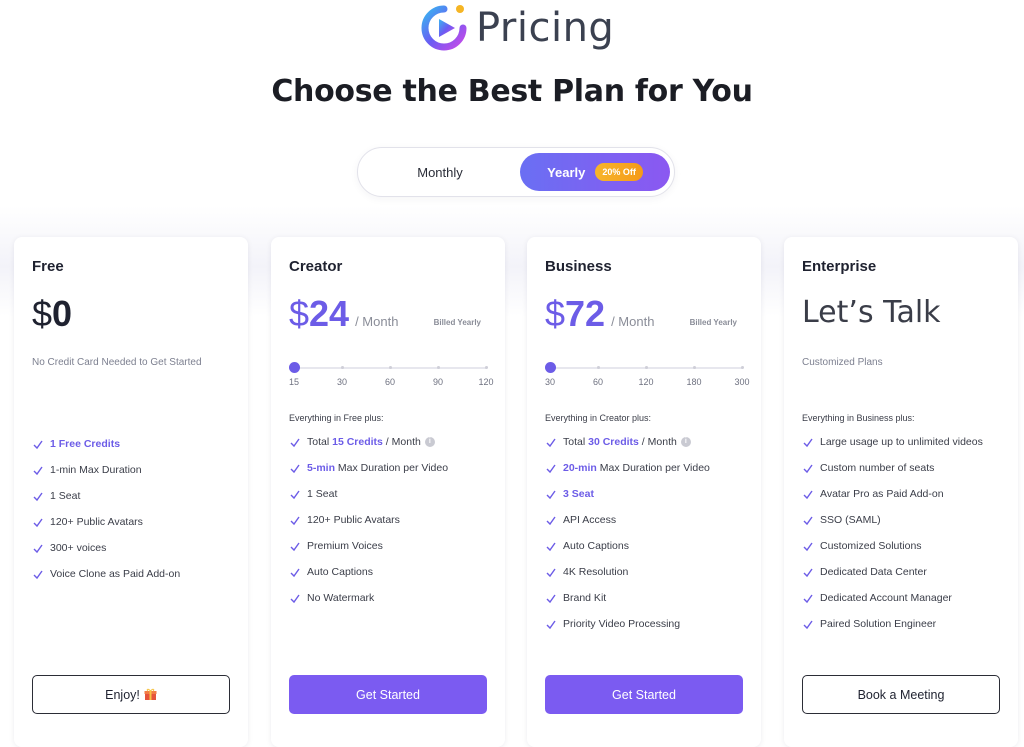 The width and height of the screenshot is (1024, 747). Describe the element at coordinates (135, 444) in the screenshot. I see `feature-item: 1 Free Credits` at that location.